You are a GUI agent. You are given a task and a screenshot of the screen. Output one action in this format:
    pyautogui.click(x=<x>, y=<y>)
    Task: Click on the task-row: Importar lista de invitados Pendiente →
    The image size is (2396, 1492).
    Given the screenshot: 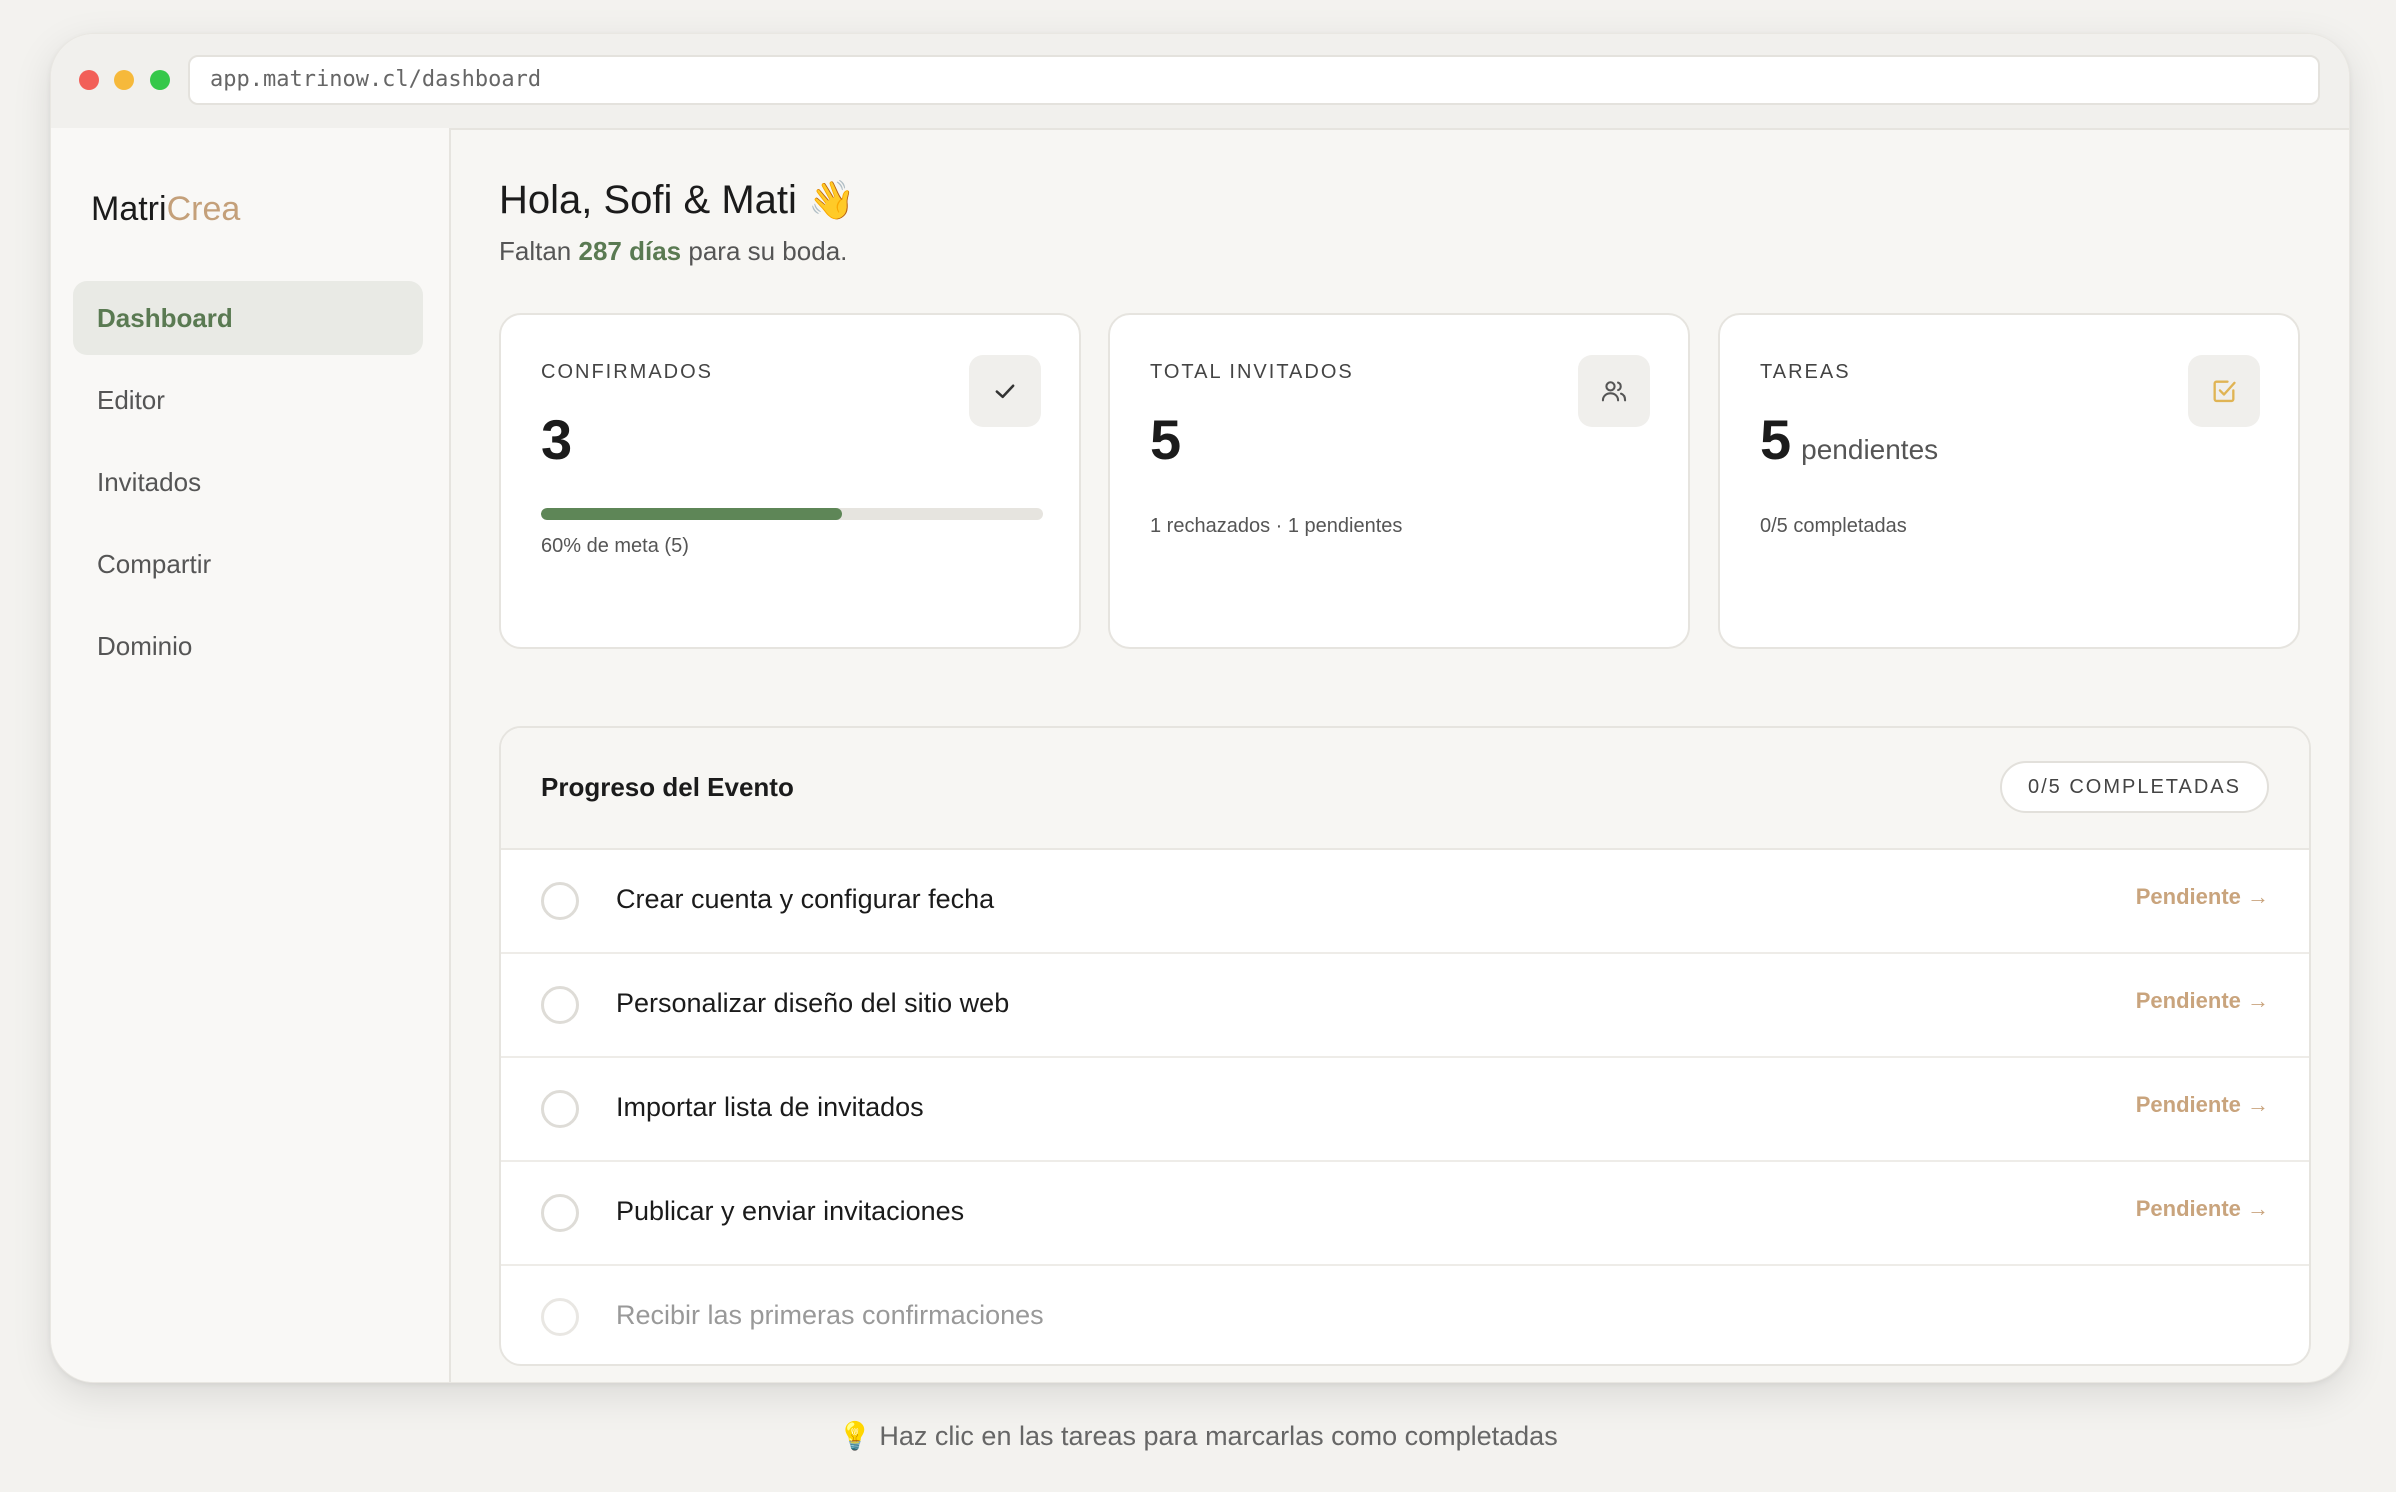 What is the action you would take?
    pyautogui.click(x=1405, y=1110)
    